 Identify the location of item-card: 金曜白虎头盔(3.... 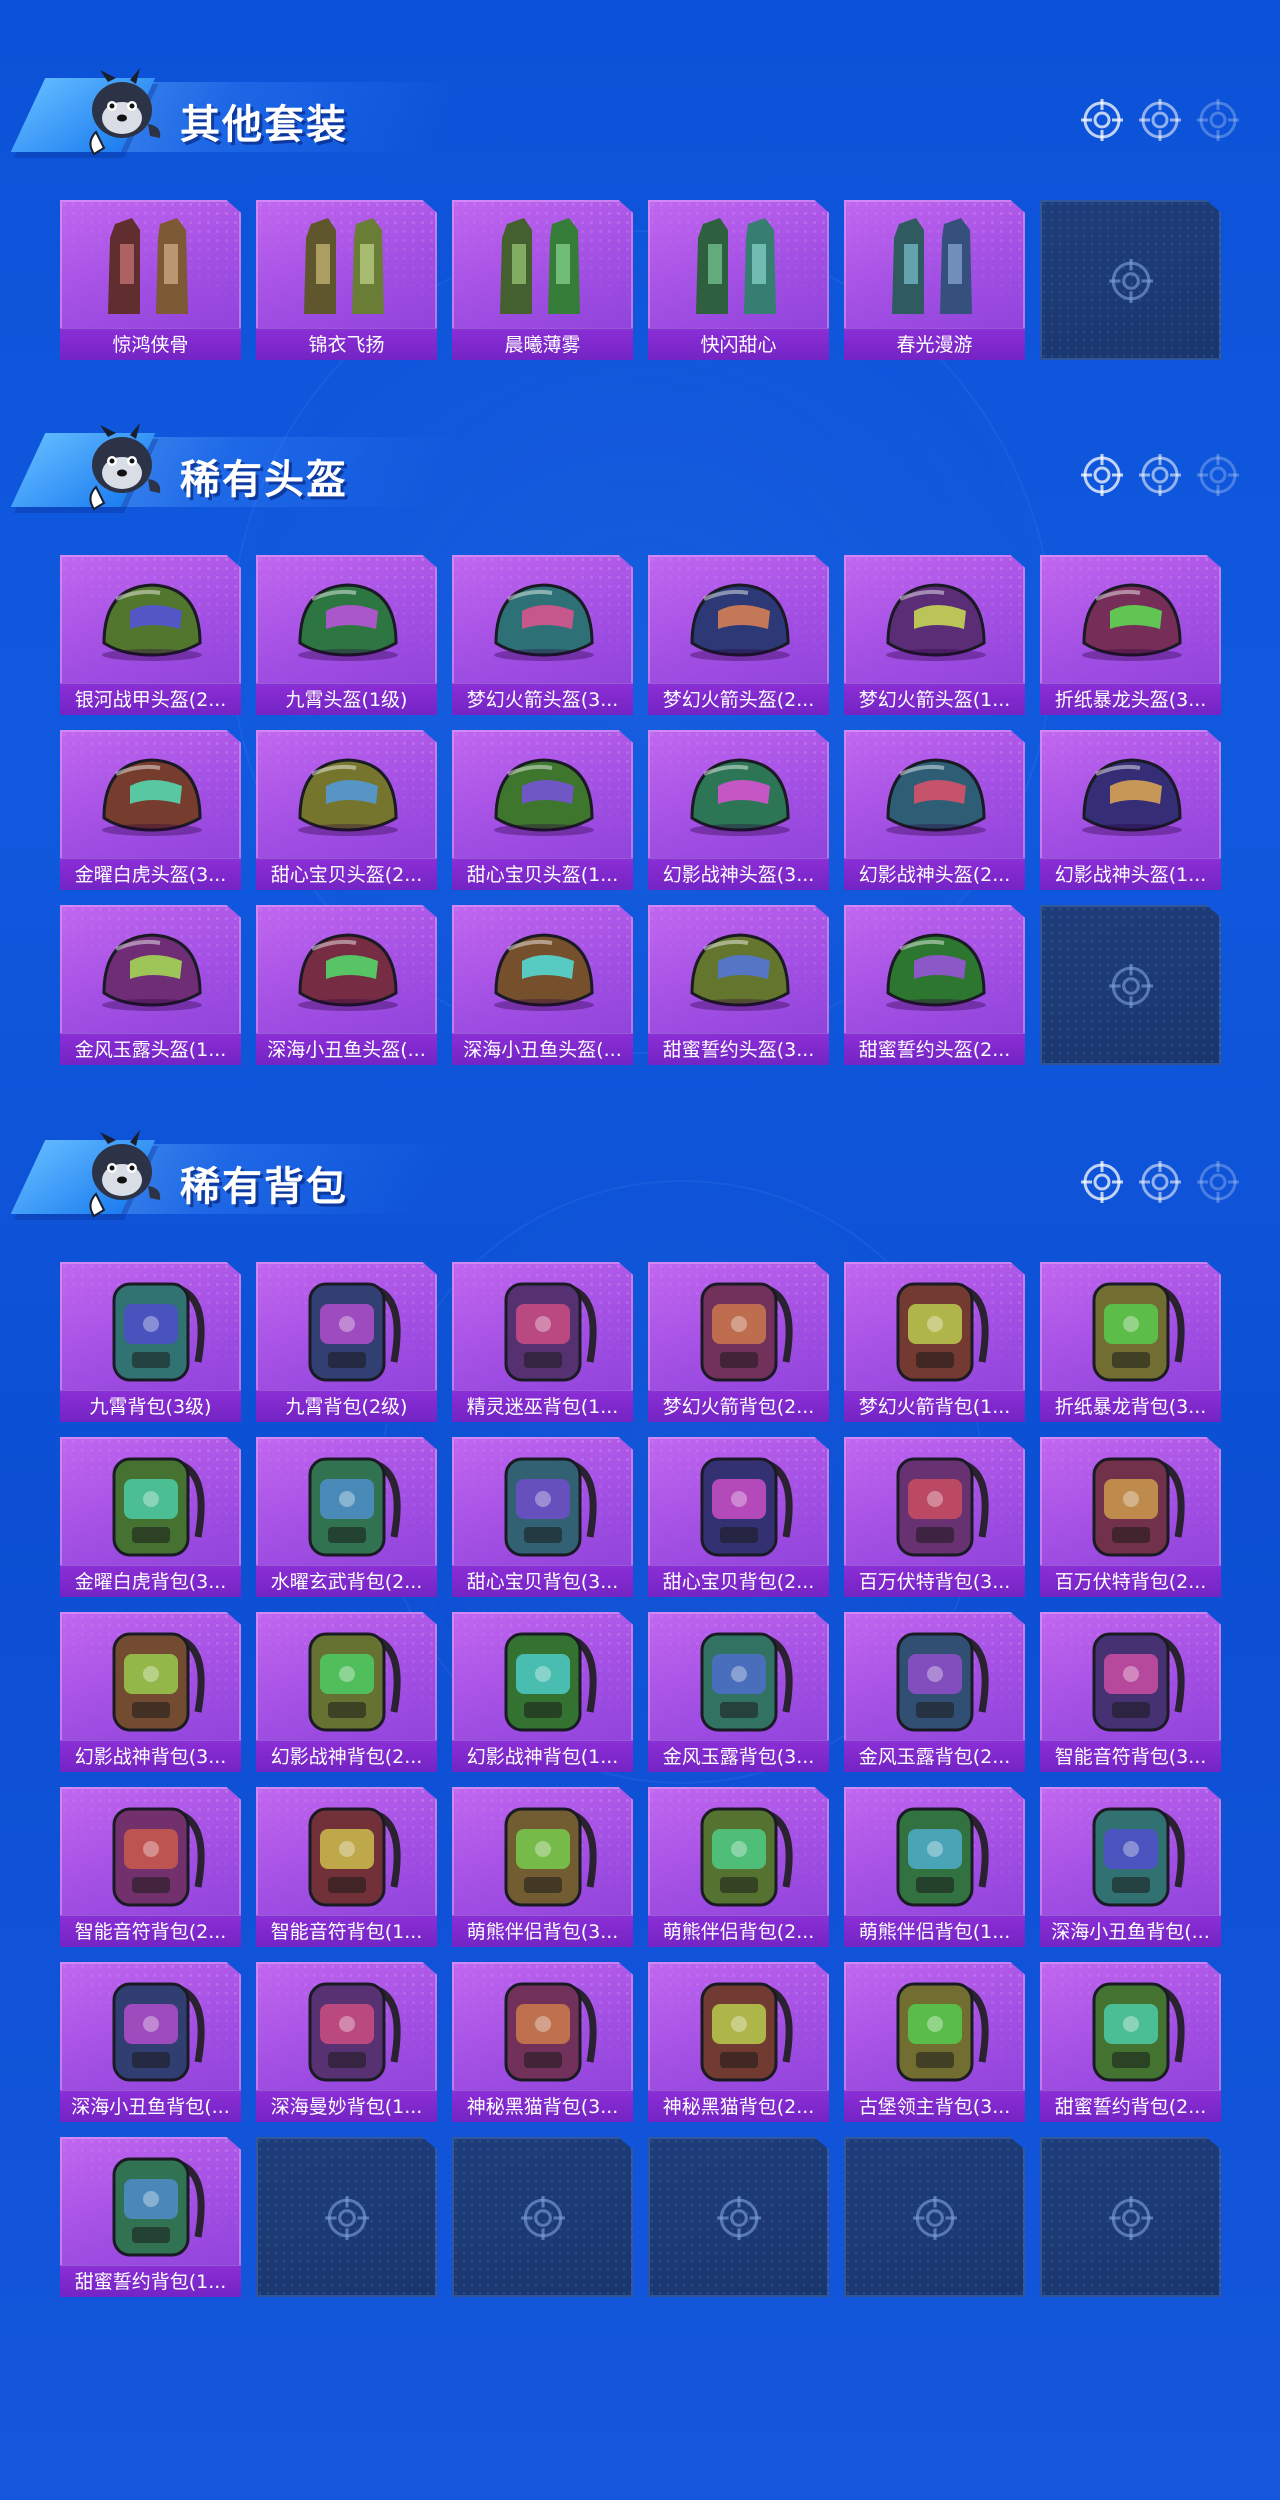
(150, 810).